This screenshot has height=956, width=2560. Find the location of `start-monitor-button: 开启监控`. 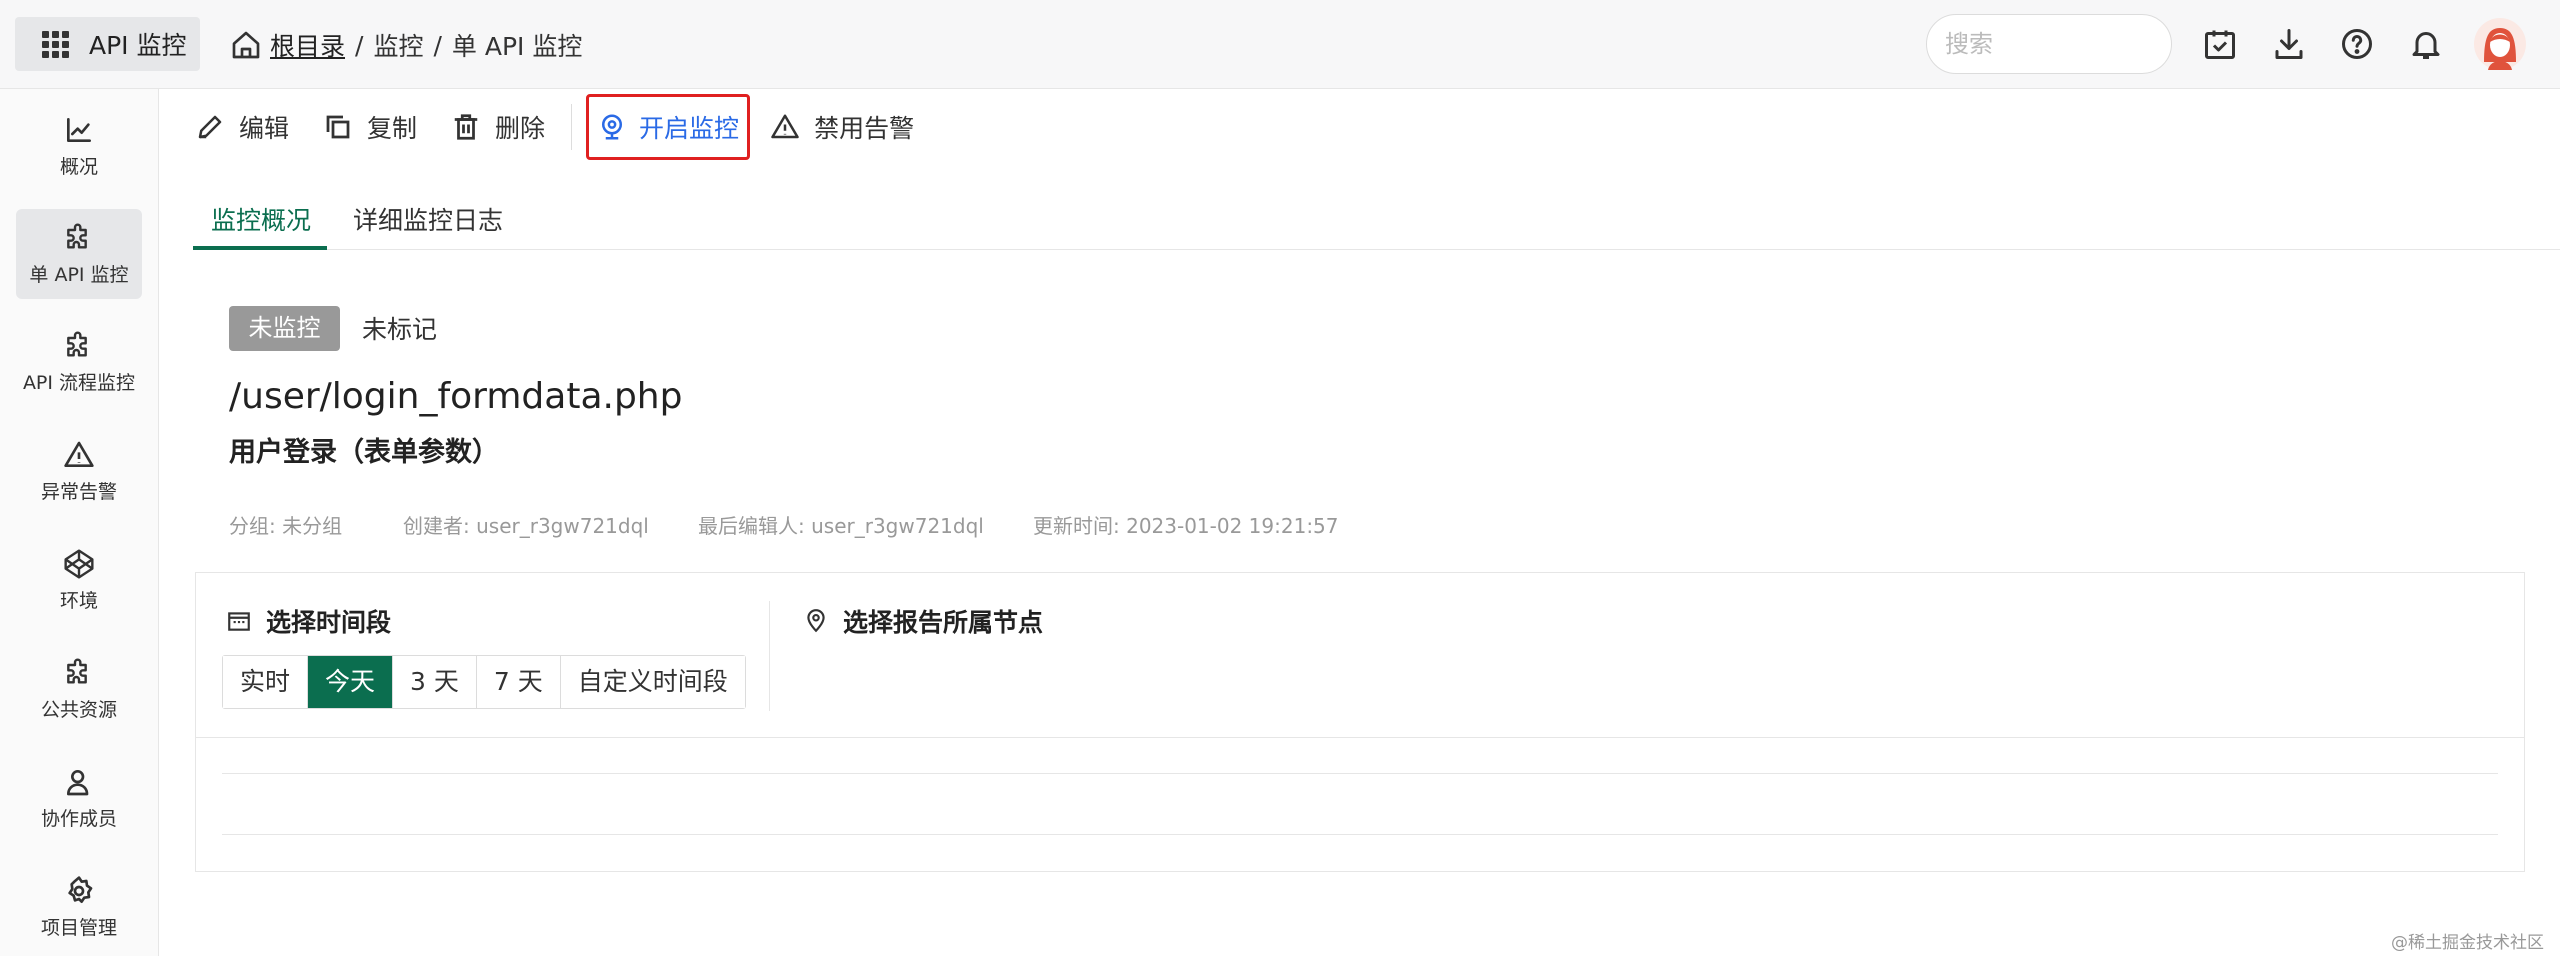

start-monitor-button: 开启监控 is located at coordinates (668, 127).